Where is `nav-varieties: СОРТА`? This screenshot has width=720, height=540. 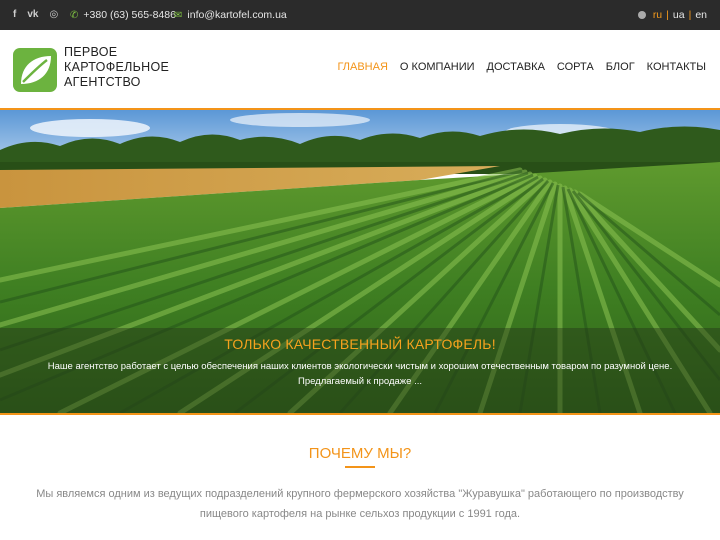 nav-varieties: СОРТА is located at coordinates (575, 67).